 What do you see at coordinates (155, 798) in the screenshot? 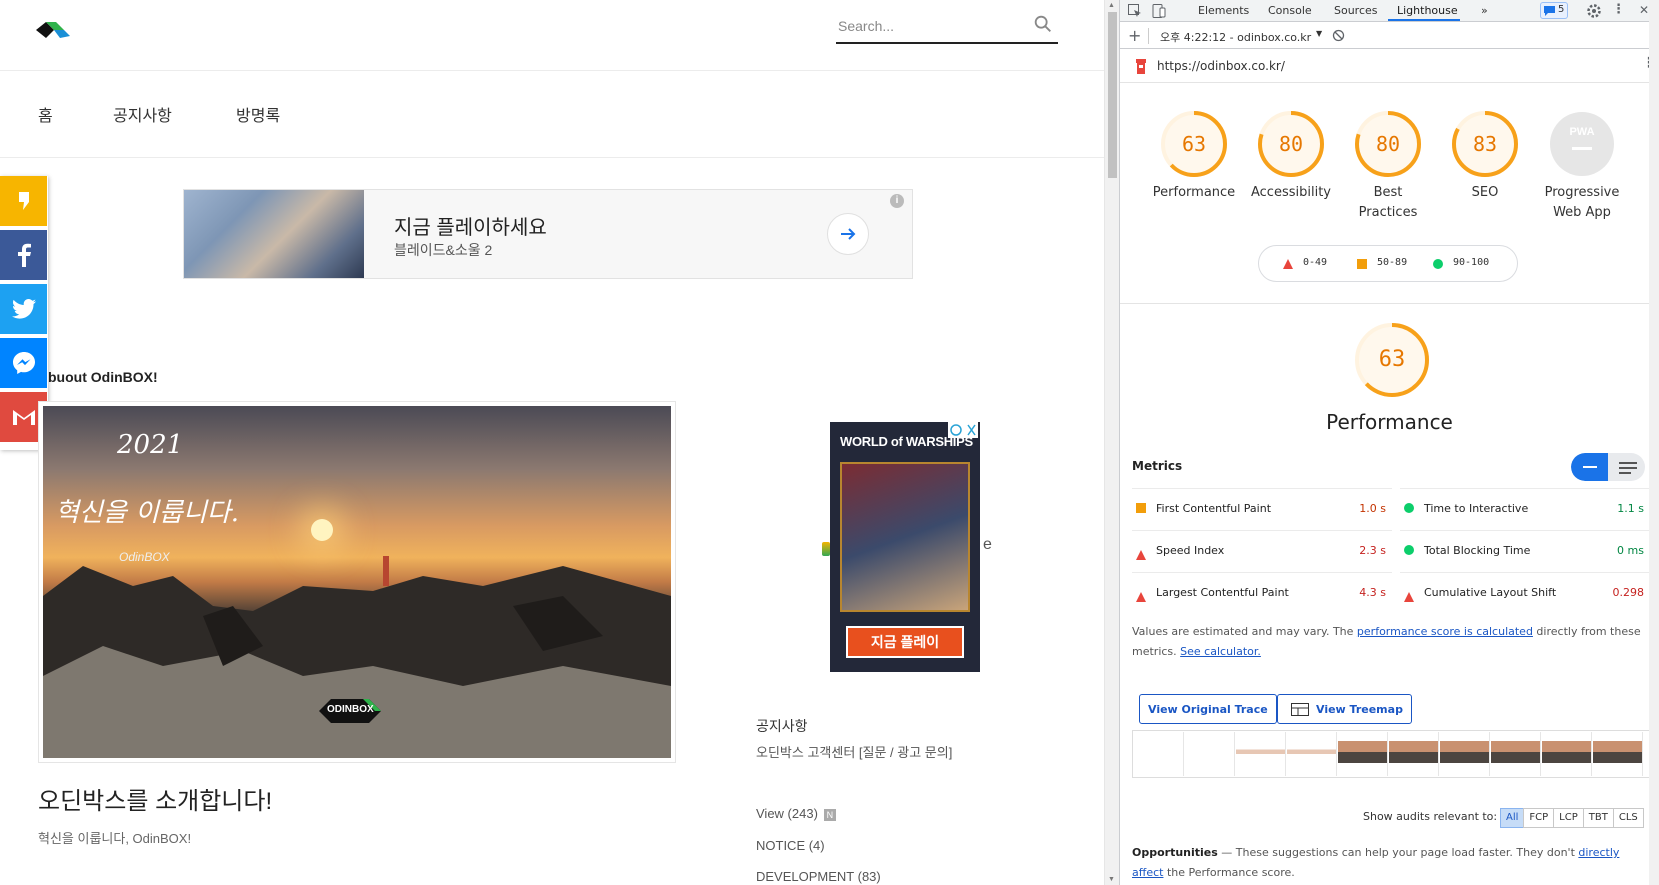
I see `post-title: 오딘박스를 소개합니다!` at bounding box center [155, 798].